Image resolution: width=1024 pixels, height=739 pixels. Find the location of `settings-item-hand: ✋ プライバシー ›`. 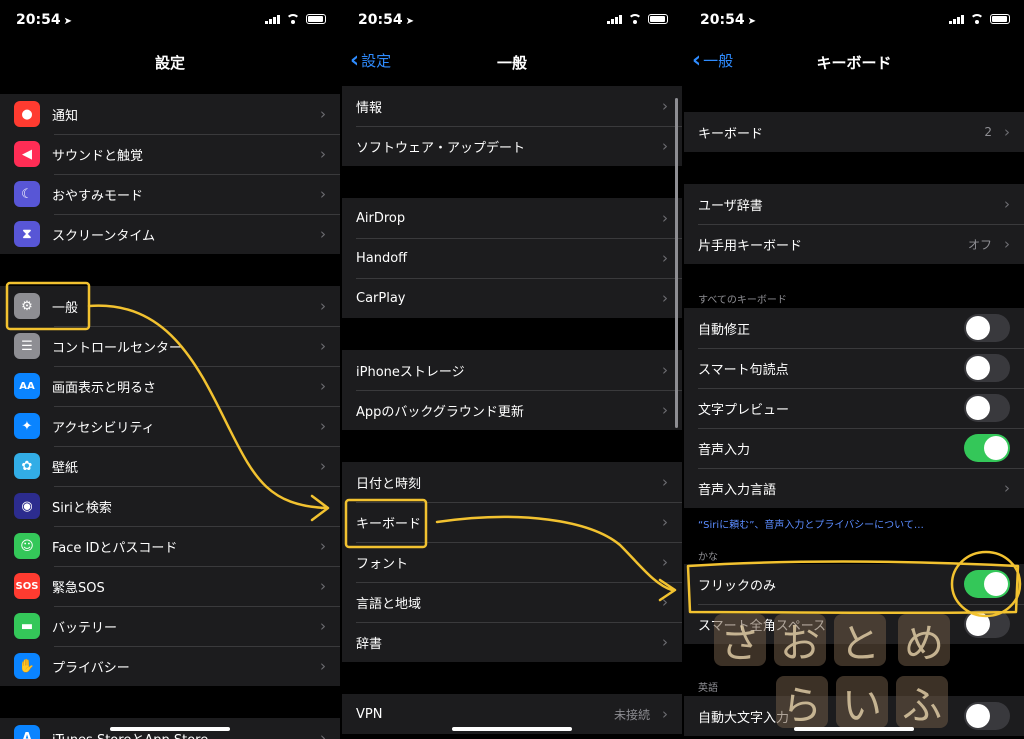

settings-item-hand: ✋ プライバシー › is located at coordinates (170, 666).